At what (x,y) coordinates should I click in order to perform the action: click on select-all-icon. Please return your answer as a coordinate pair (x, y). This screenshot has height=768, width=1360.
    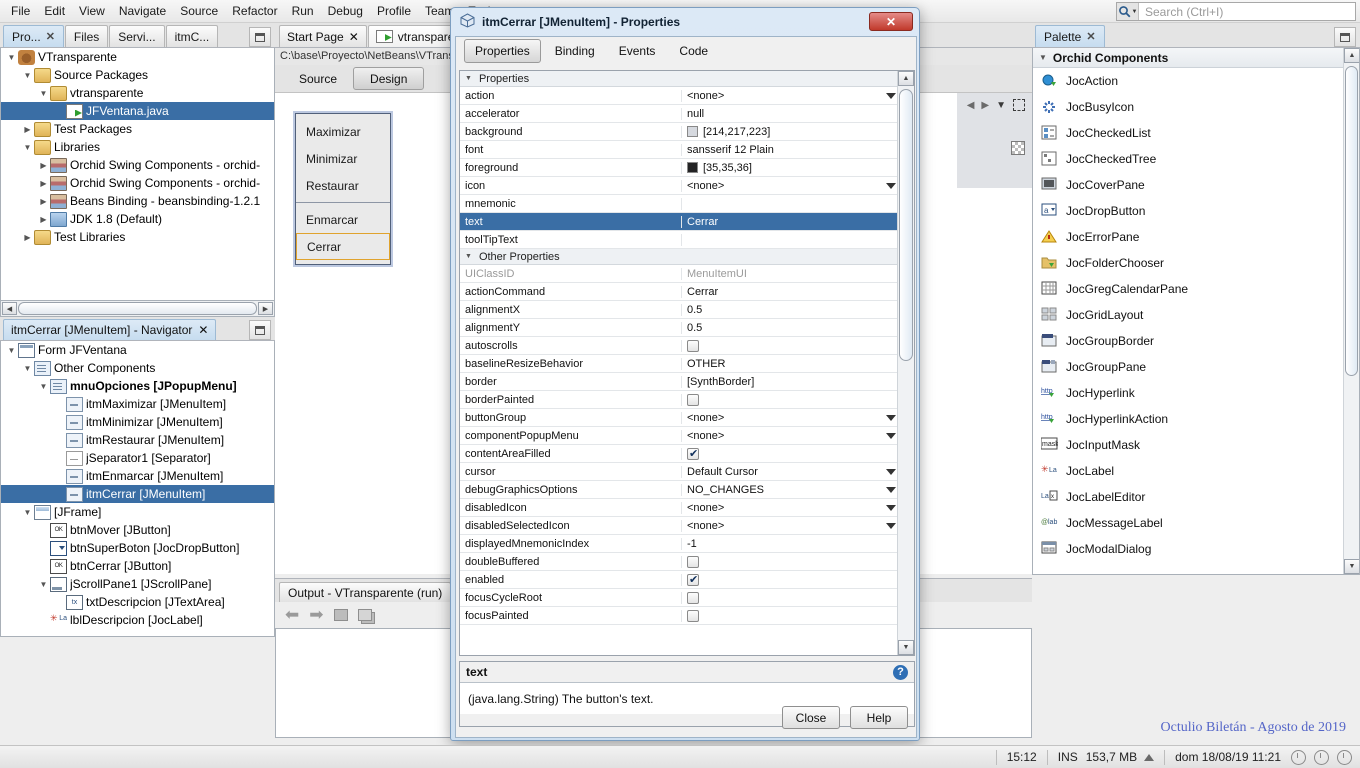
    Looking at the image, I should click on (1019, 105).